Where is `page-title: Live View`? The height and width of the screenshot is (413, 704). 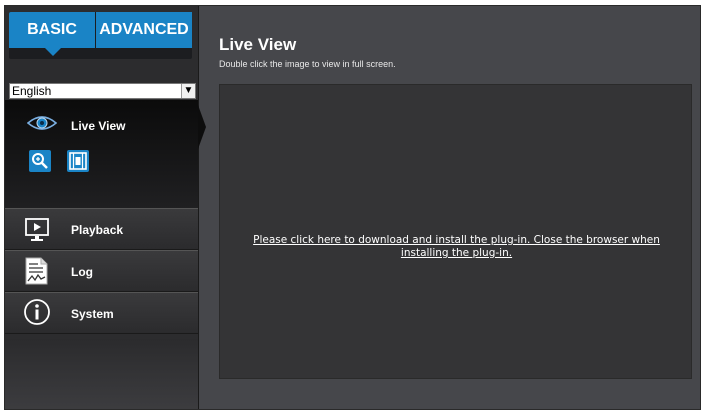 page-title: Live View is located at coordinates (258, 44).